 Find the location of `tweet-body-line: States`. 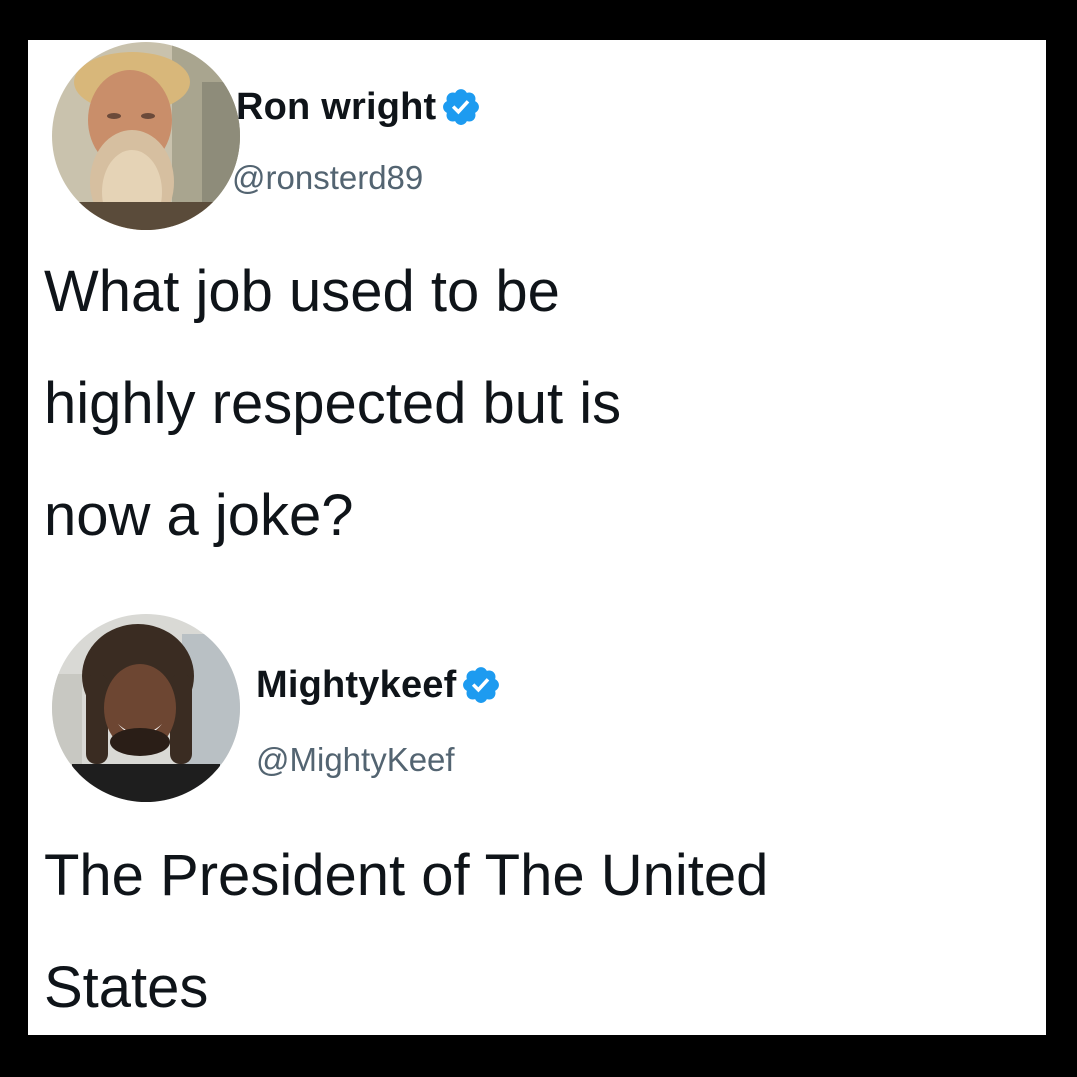

tweet-body-line: States is located at coordinates (126, 987).